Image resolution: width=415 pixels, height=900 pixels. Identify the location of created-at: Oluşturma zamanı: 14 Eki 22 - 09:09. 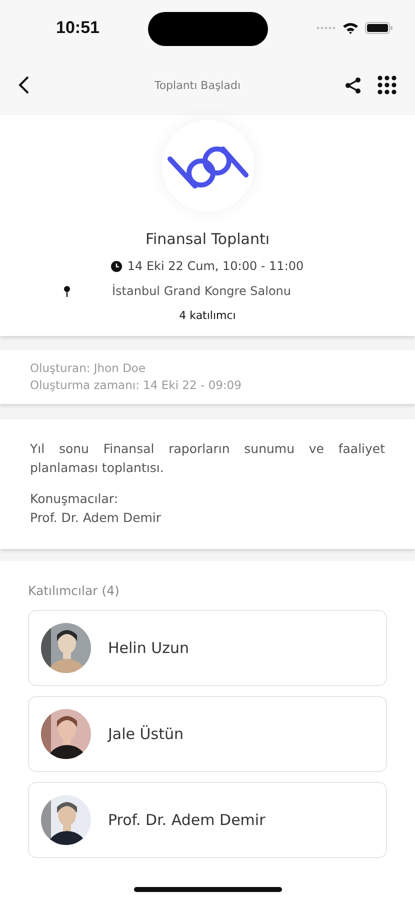
(136, 385).